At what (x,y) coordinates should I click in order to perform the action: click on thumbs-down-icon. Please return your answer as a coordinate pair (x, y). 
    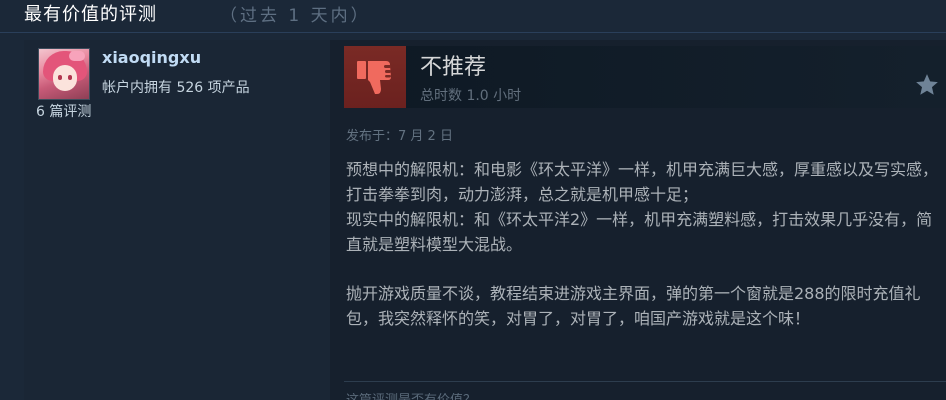
    Looking at the image, I should click on (375, 77).